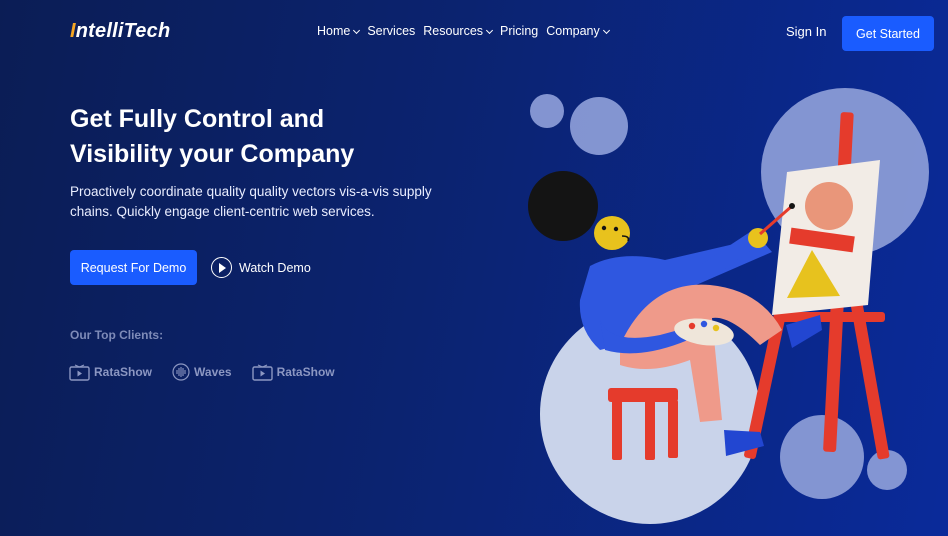 Image resolution: width=948 pixels, height=536 pixels. Describe the element at coordinates (453, 31) in the screenshot. I see `nav-item-label: Resources` at that location.